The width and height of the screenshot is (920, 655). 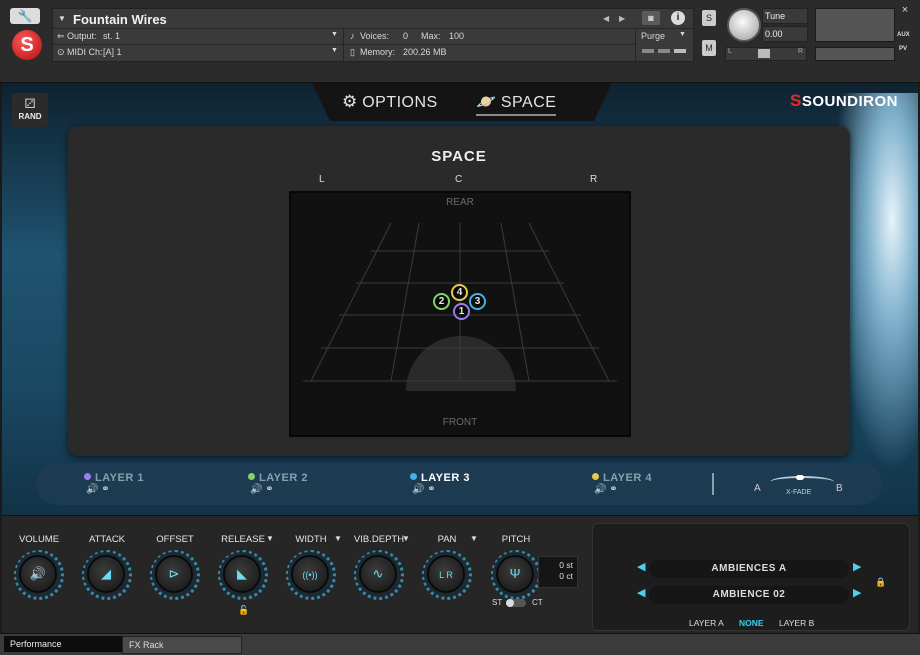 What do you see at coordinates (400, 102) in the screenshot?
I see `tab-options-label: OPTIONS` at bounding box center [400, 102].